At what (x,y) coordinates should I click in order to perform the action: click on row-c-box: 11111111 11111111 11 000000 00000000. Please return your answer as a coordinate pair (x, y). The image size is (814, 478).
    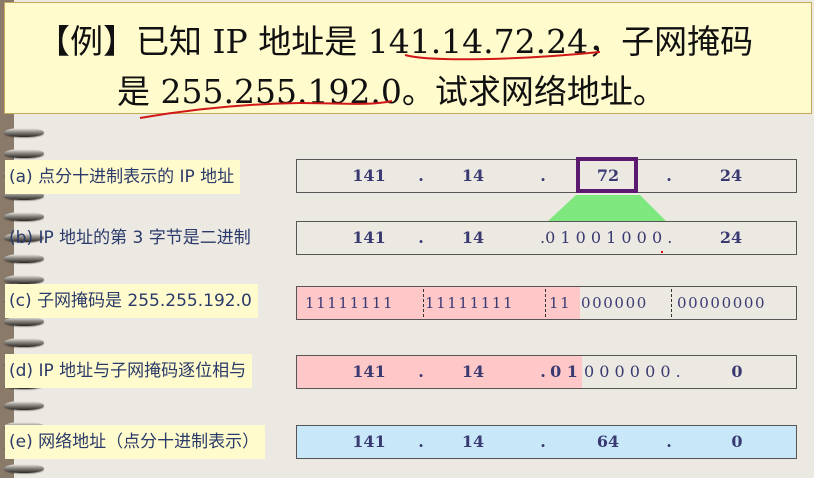
    Looking at the image, I should click on (546, 303).